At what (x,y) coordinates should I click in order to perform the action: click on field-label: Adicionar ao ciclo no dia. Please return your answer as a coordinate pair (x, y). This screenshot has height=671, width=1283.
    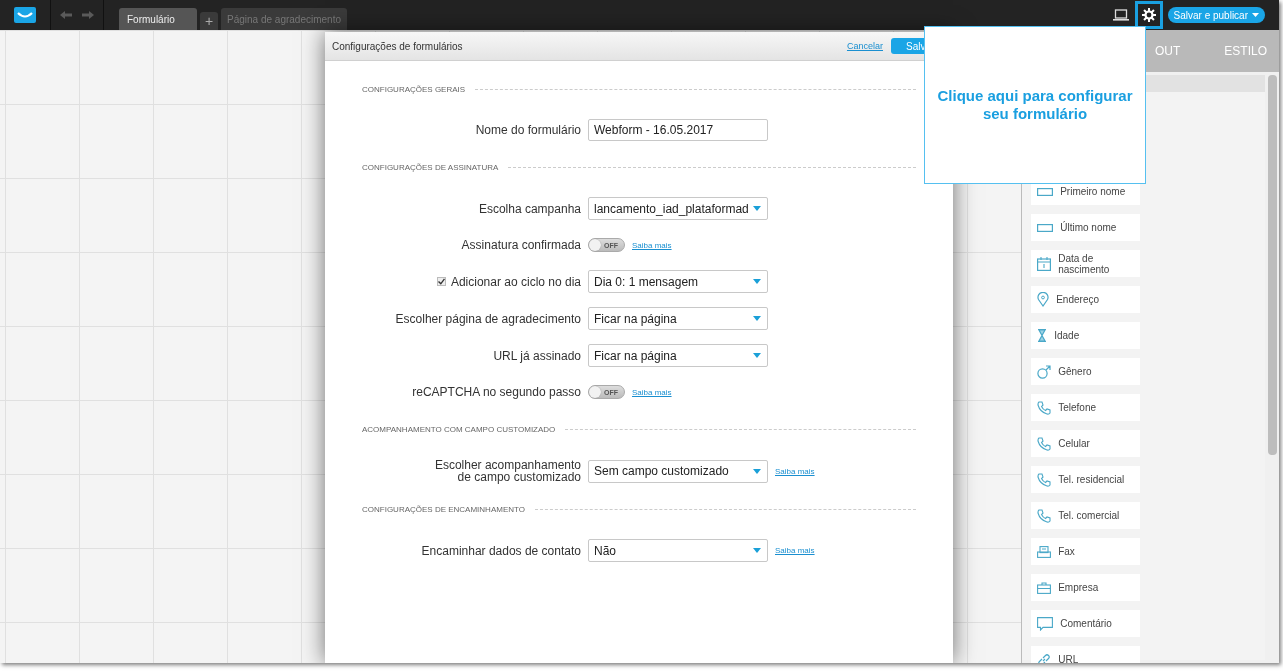
    Looking at the image, I should click on (515, 281).